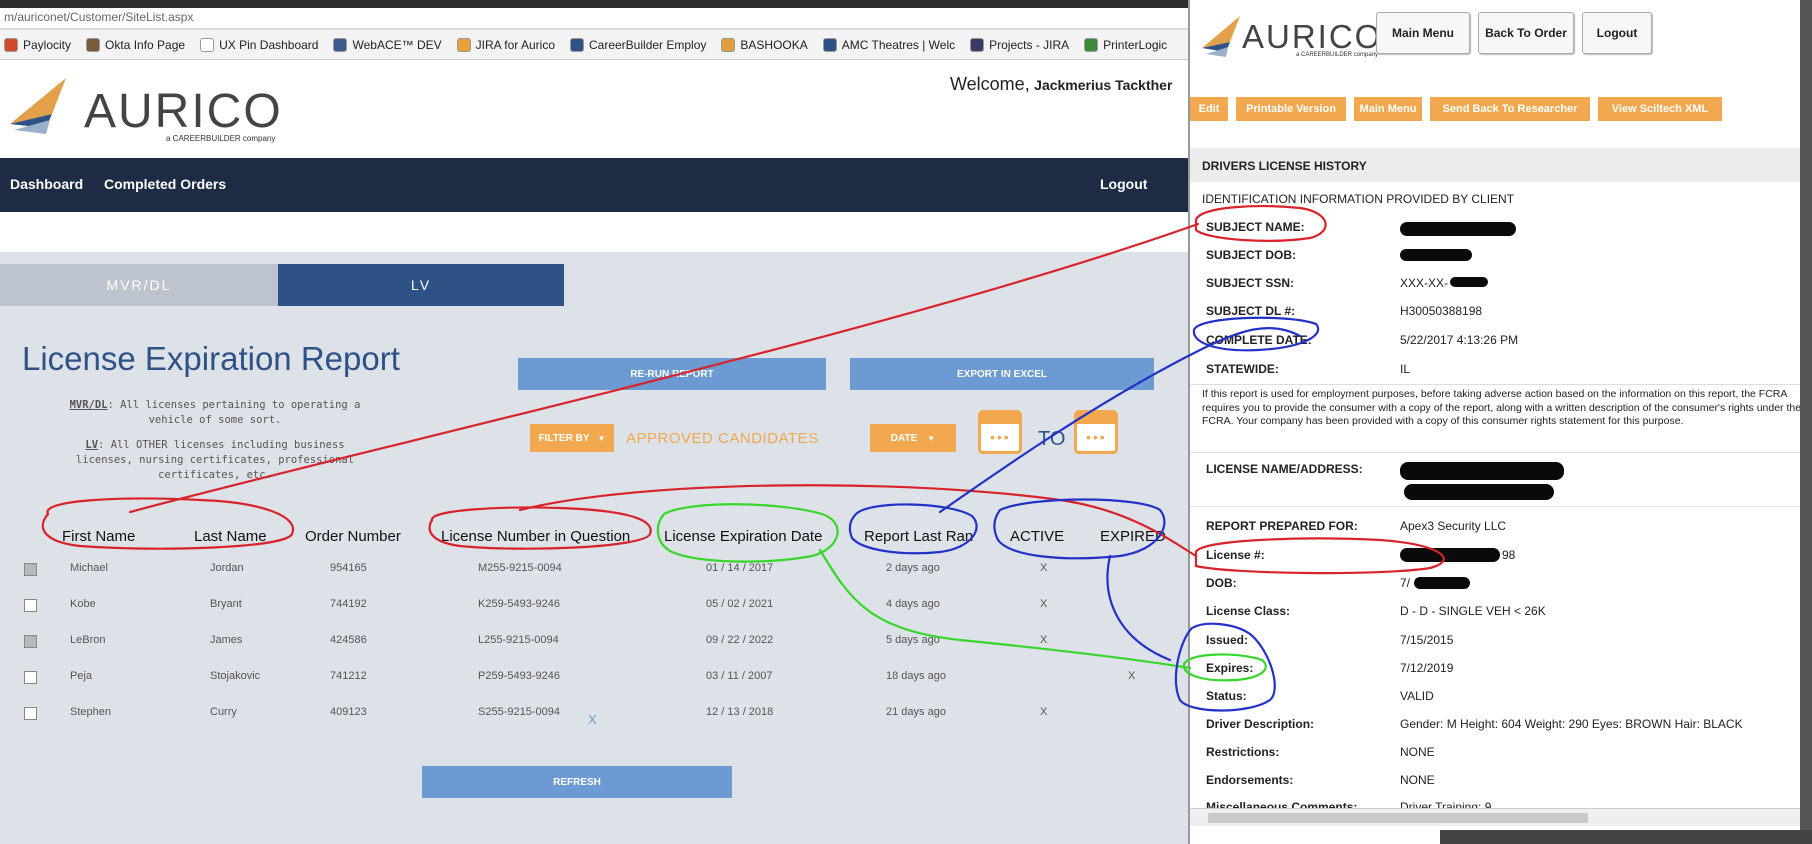 This screenshot has height=844, width=1812. What do you see at coordinates (672, 374) in the screenshot?
I see `rerun-report-button: RE-RUN REPORT` at bounding box center [672, 374].